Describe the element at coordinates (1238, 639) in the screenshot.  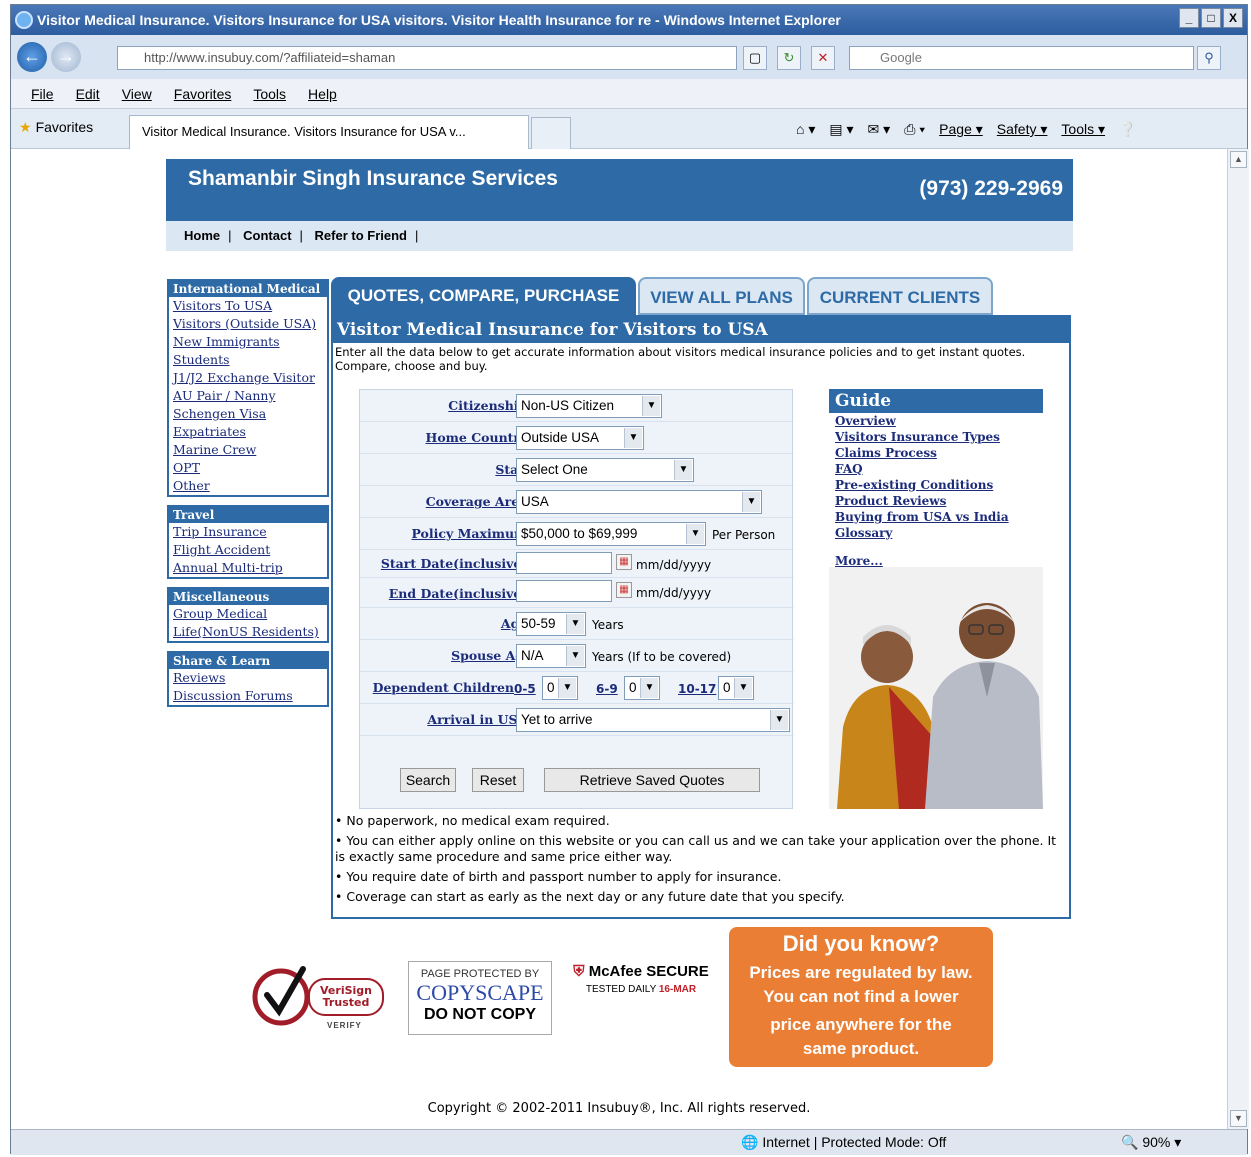
I see `vertical-scrollbar: ▲ ▼` at that location.